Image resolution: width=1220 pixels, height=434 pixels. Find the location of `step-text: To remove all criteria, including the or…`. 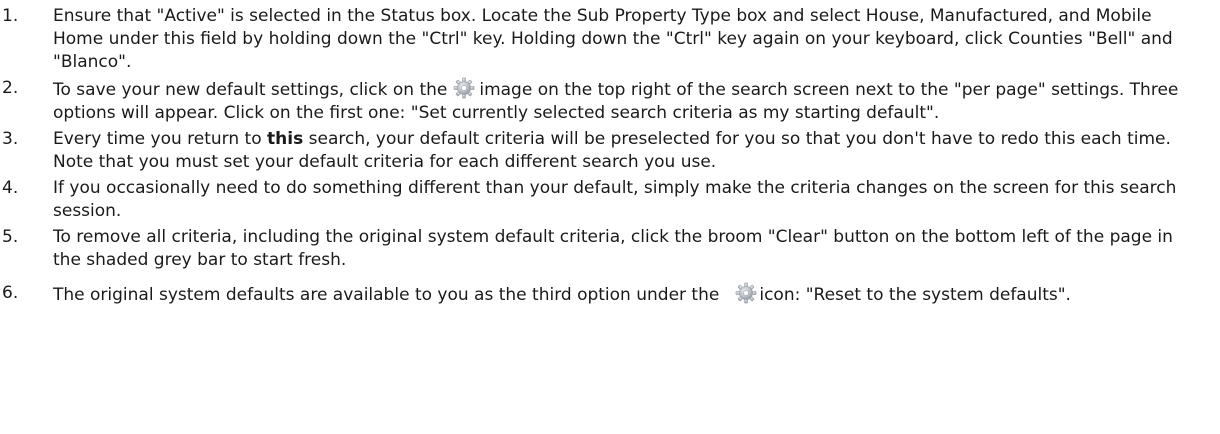

step-text: To remove all criteria, including the or… is located at coordinates (613, 248).